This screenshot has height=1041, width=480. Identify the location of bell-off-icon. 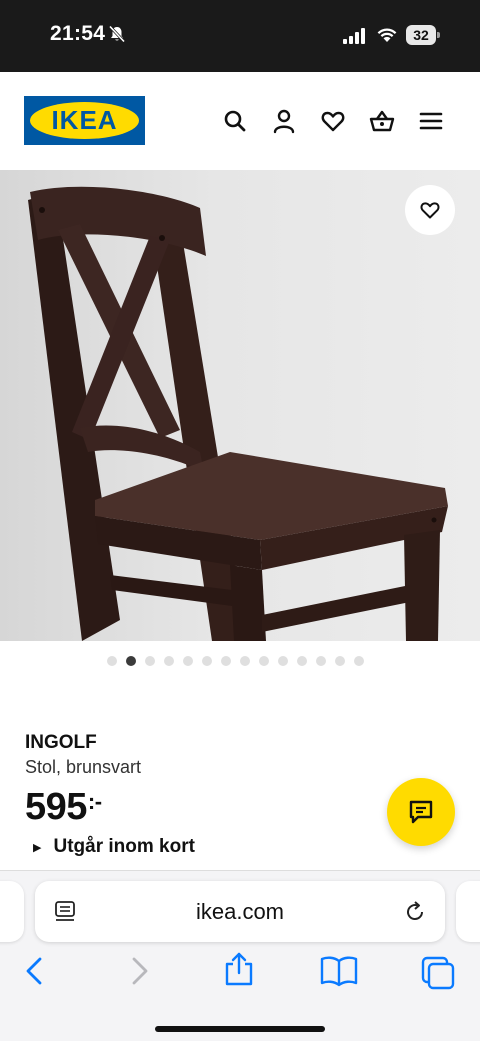
(117, 34).